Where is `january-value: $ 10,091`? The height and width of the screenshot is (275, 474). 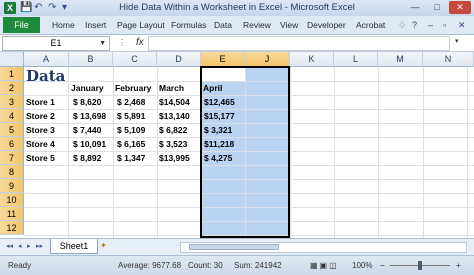
january-value: $ 10,091 is located at coordinates (89, 144).